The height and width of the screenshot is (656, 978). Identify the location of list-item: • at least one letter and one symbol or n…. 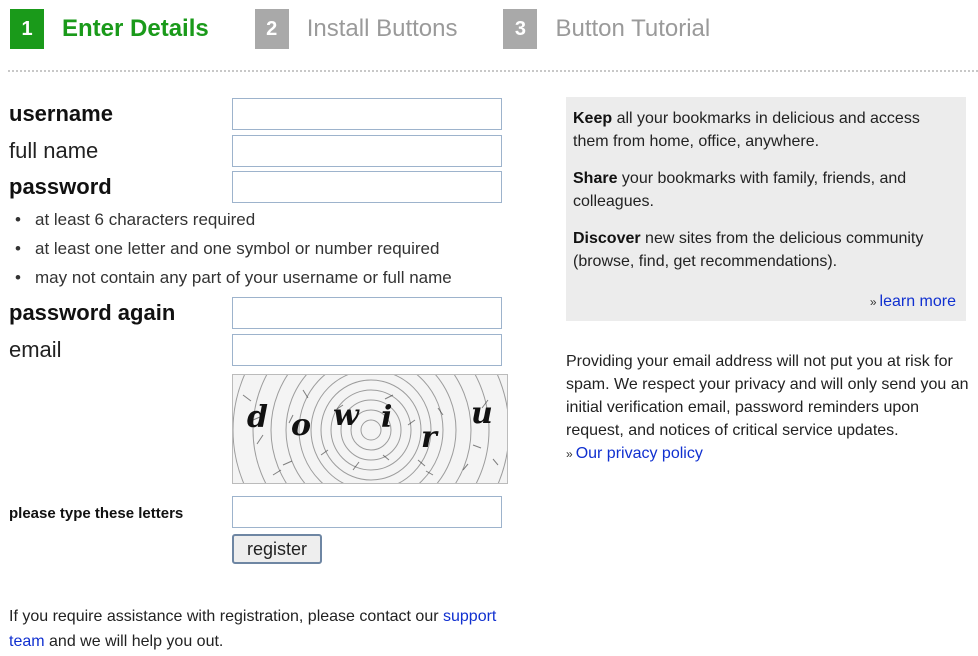
(227, 248).